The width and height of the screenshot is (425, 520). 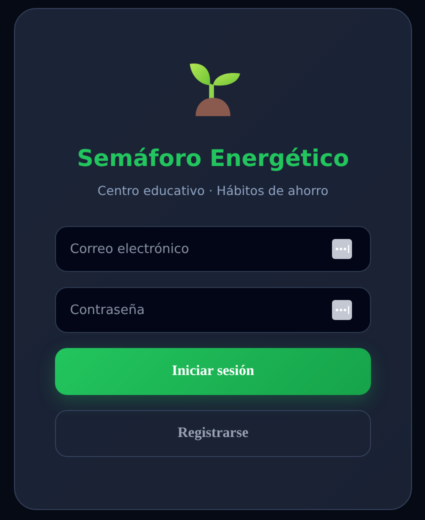 I want to click on input-field: Correo electrónico, so click(x=213, y=249).